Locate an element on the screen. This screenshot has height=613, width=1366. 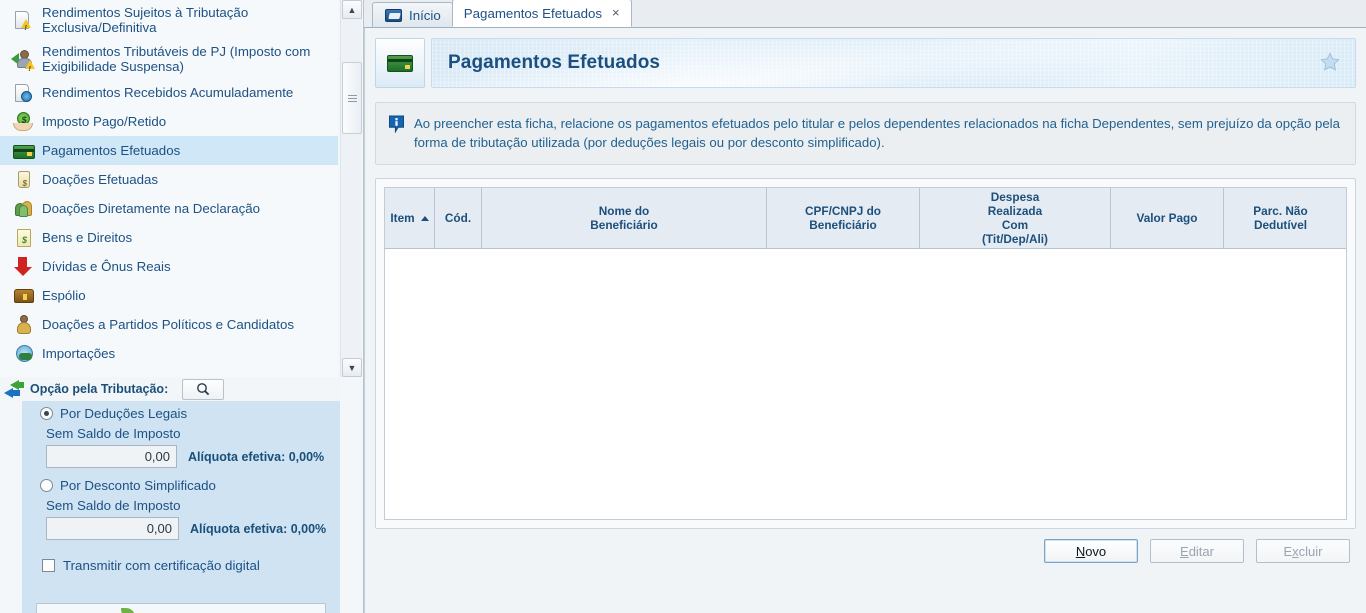
action-buttons: Novo Editar Excluir is located at coordinates (865, 546).